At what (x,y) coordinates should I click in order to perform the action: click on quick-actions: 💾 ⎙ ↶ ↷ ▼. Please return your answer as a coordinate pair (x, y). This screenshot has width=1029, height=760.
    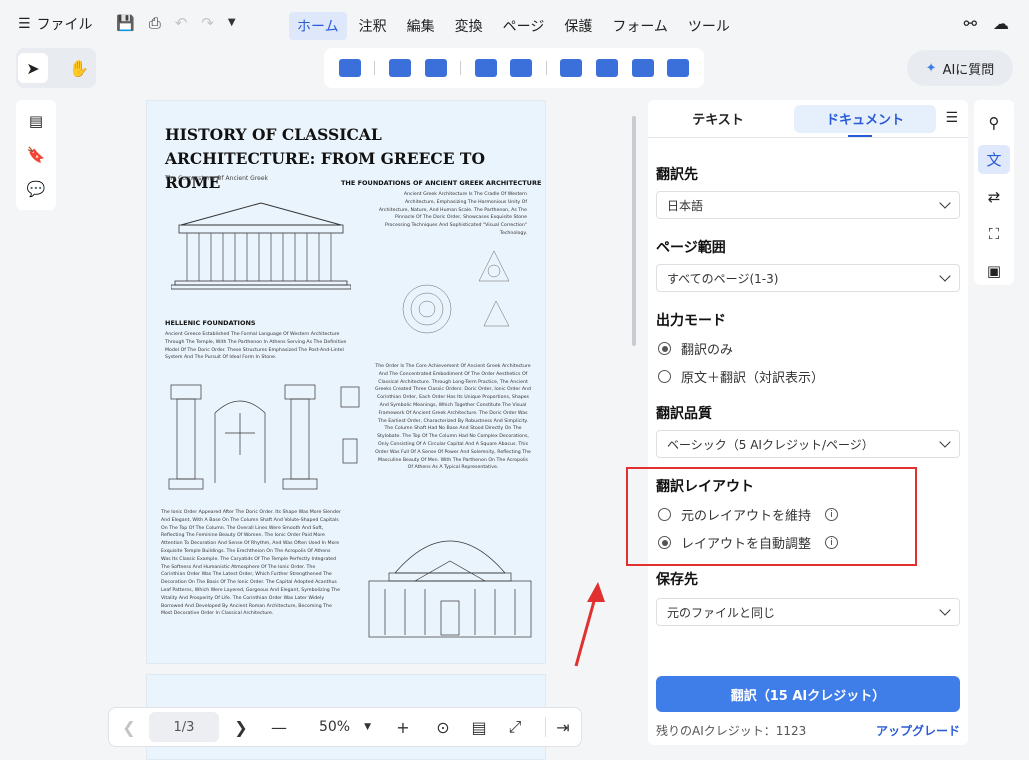
    Looking at the image, I should click on (176, 23).